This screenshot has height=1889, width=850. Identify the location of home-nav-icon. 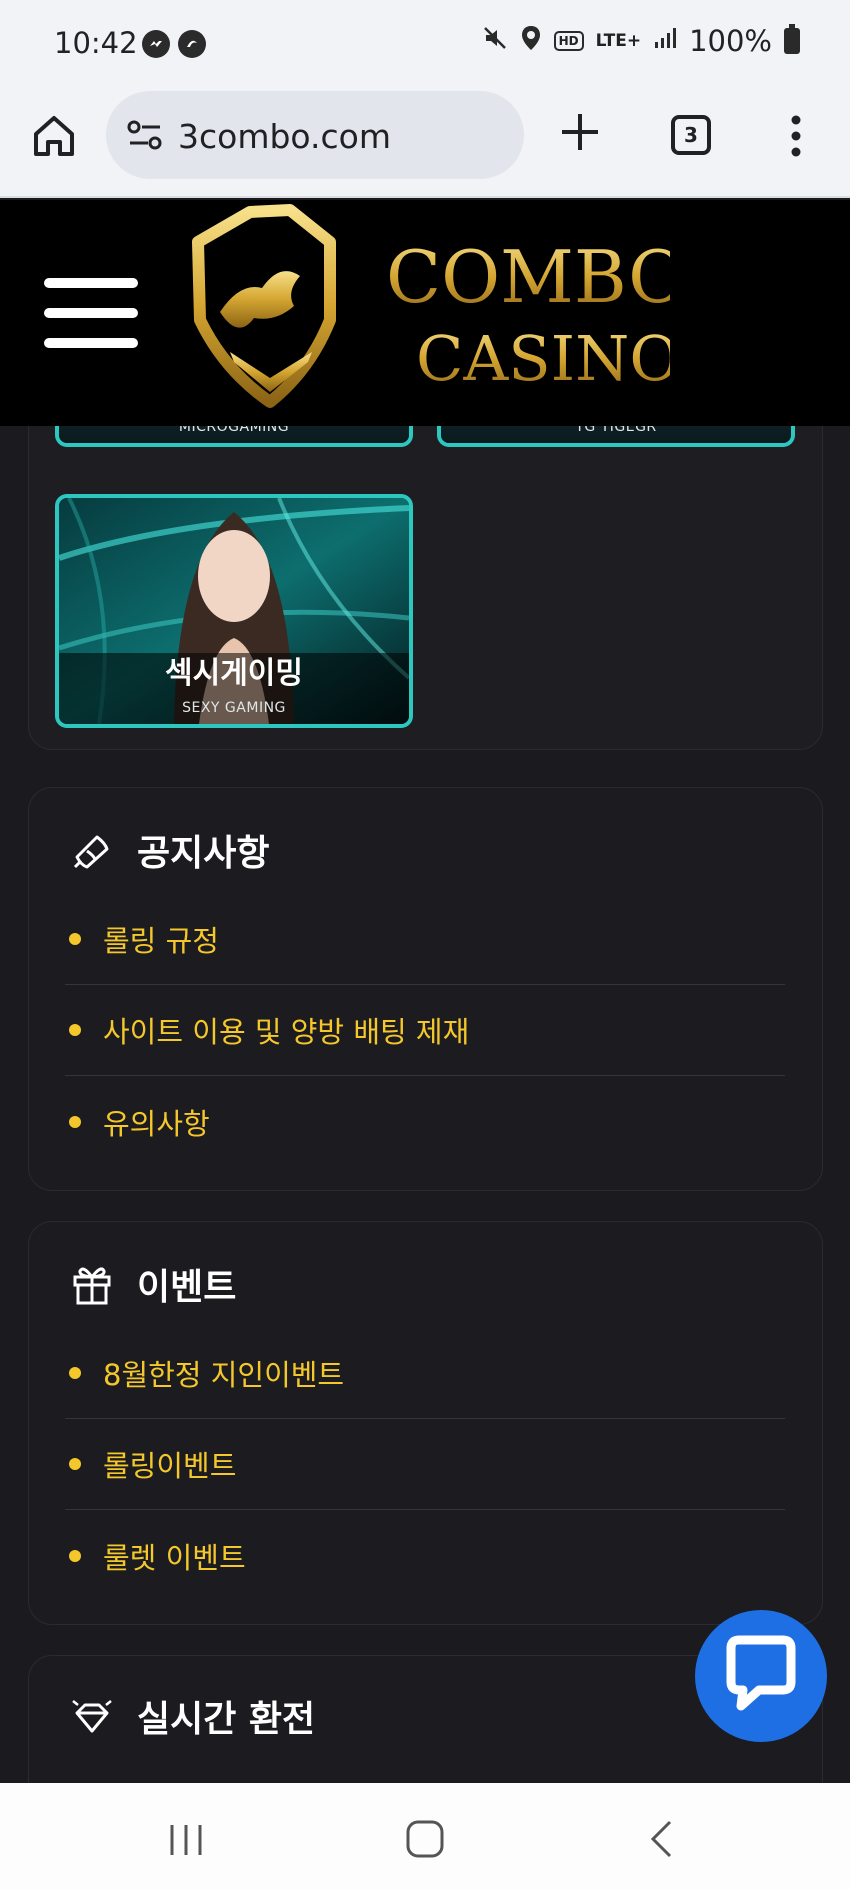
(425, 1839).